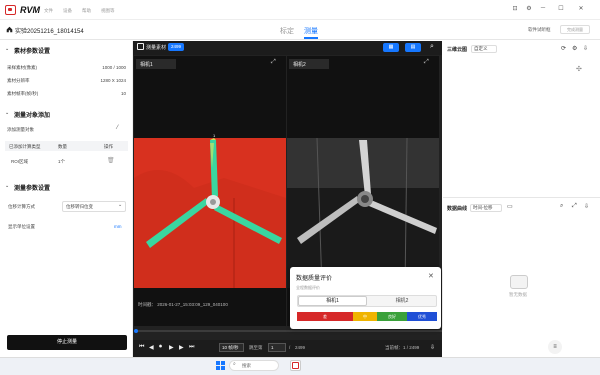  Describe the element at coordinates (151, 347) in the screenshot. I see `step-back-icon: ◀` at that location.